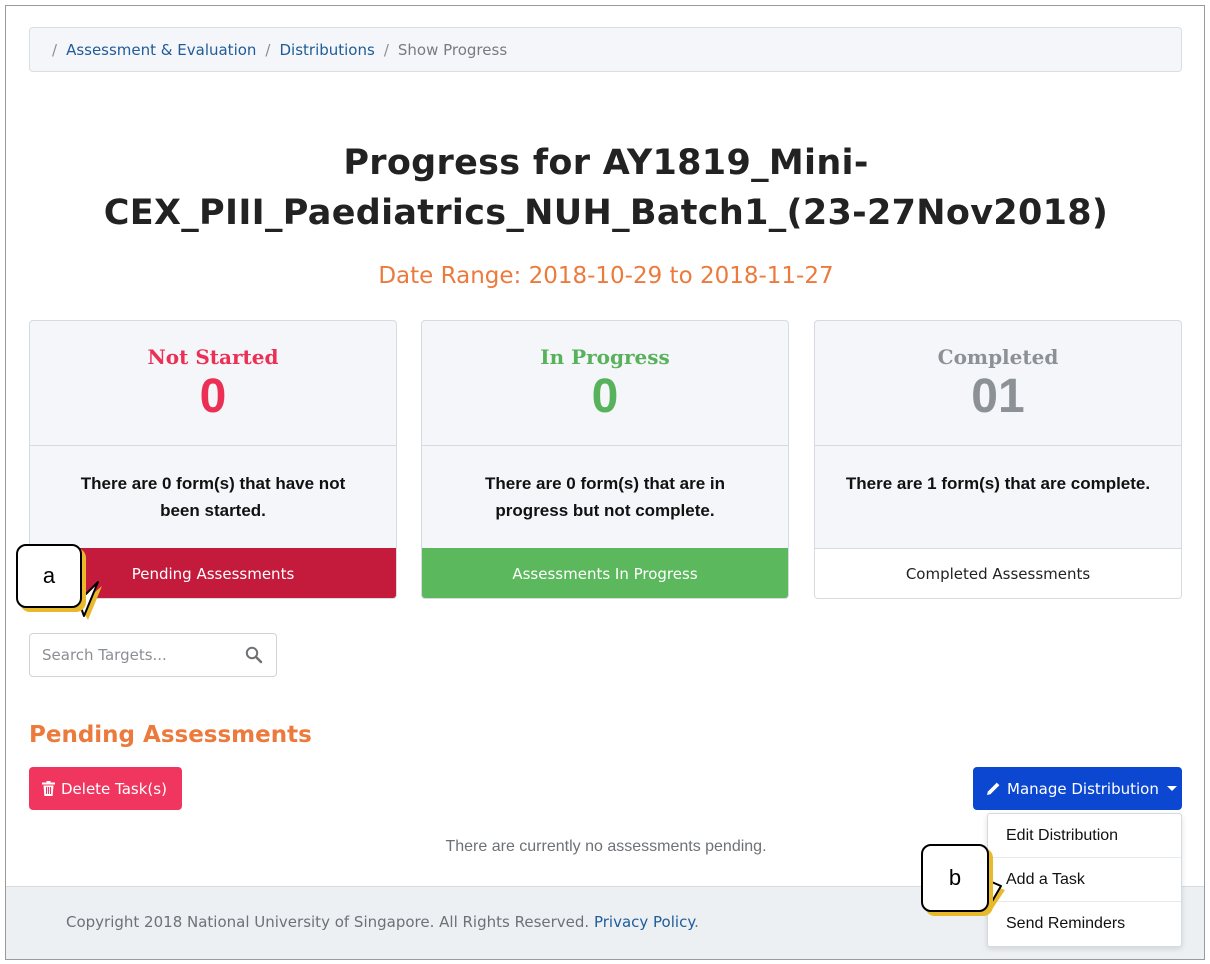  What do you see at coordinates (1084, 836) in the screenshot?
I see `menu-item-edit-distribution: Edit Distribution` at bounding box center [1084, 836].